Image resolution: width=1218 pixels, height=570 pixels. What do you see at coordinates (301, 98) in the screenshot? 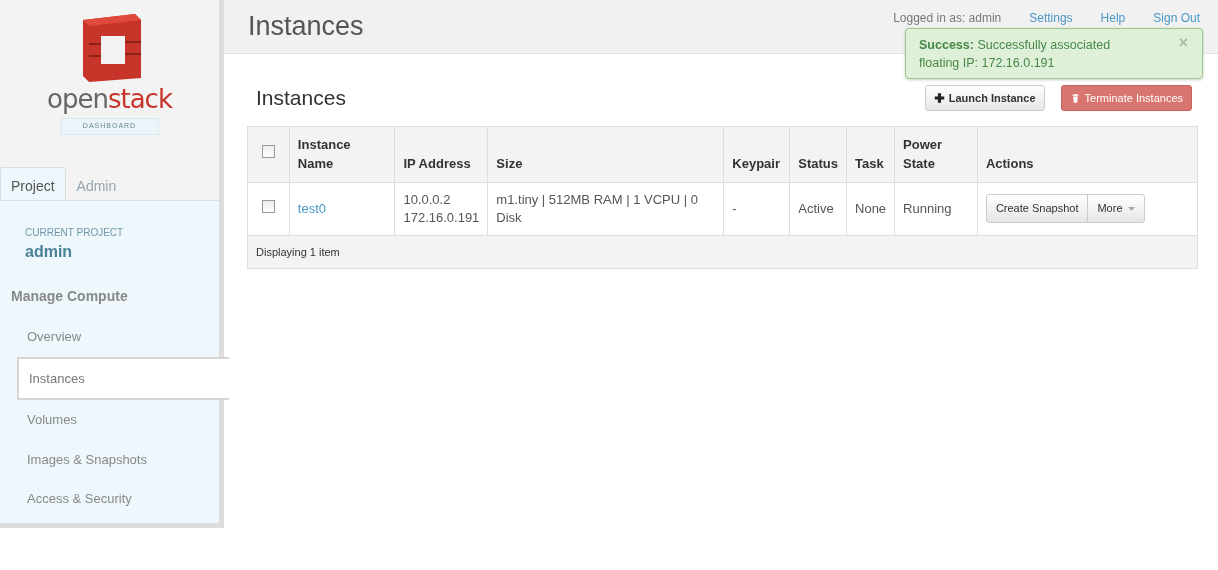
I see `page-title: Instances` at bounding box center [301, 98].